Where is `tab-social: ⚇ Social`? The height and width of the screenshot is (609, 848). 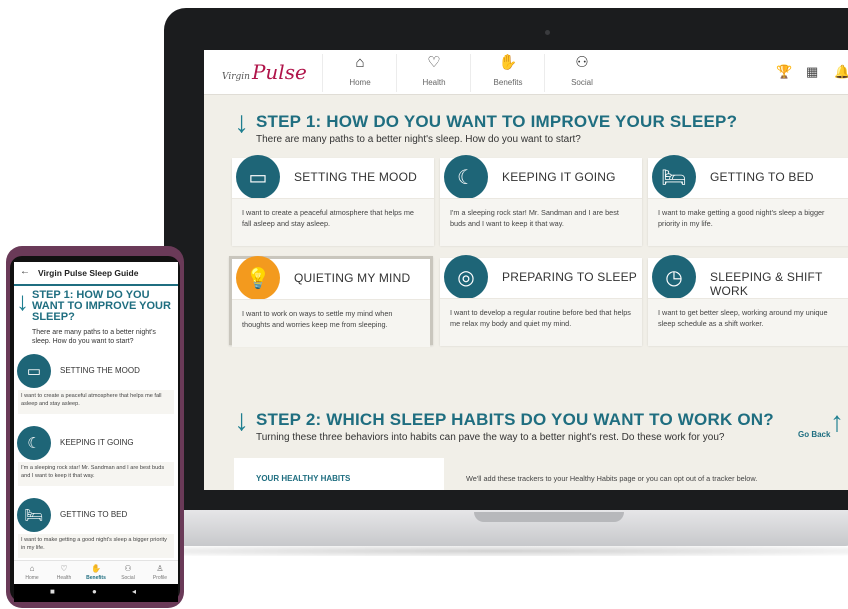
tab-social: ⚇ Social is located at coordinates (128, 572).